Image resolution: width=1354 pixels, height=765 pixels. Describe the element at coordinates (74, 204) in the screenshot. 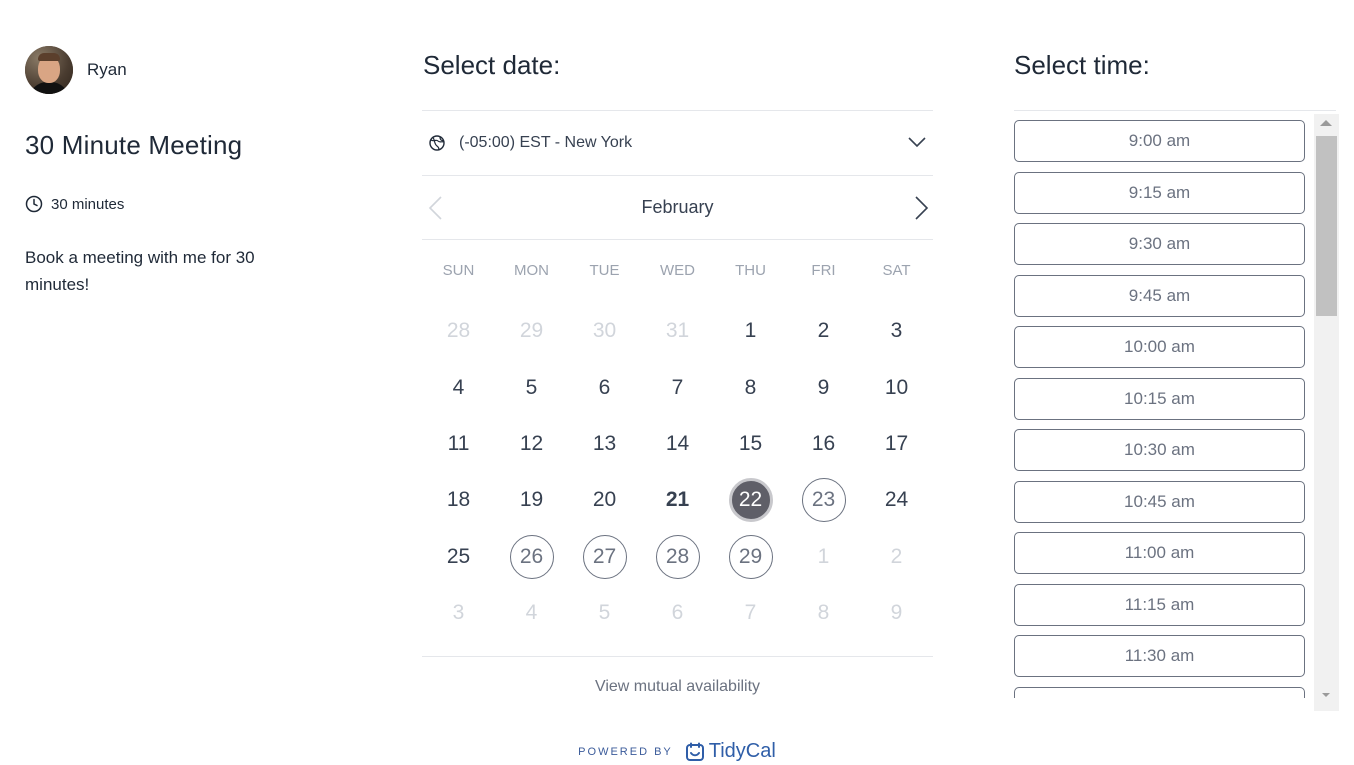

I see `event-duration: 30 minutes` at that location.